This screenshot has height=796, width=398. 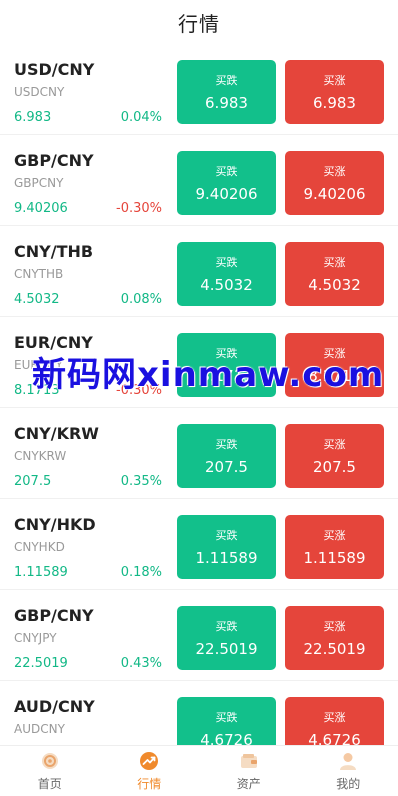 What do you see at coordinates (334, 456) in the screenshot?
I see `buy-button: 买涨 207.5` at bounding box center [334, 456].